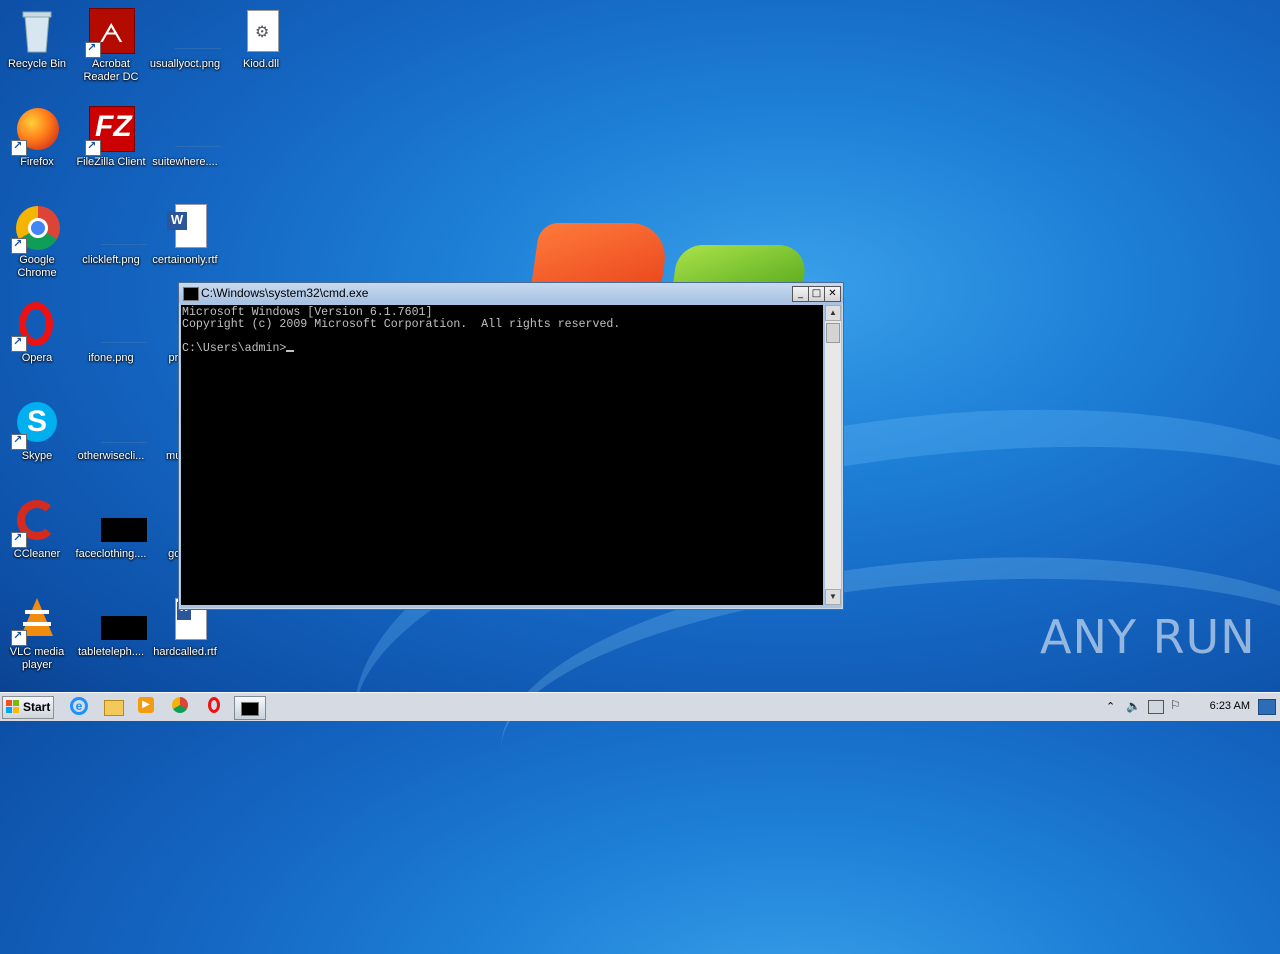  Describe the element at coordinates (36, 621) in the screenshot. I see `vlc-icon` at that location.